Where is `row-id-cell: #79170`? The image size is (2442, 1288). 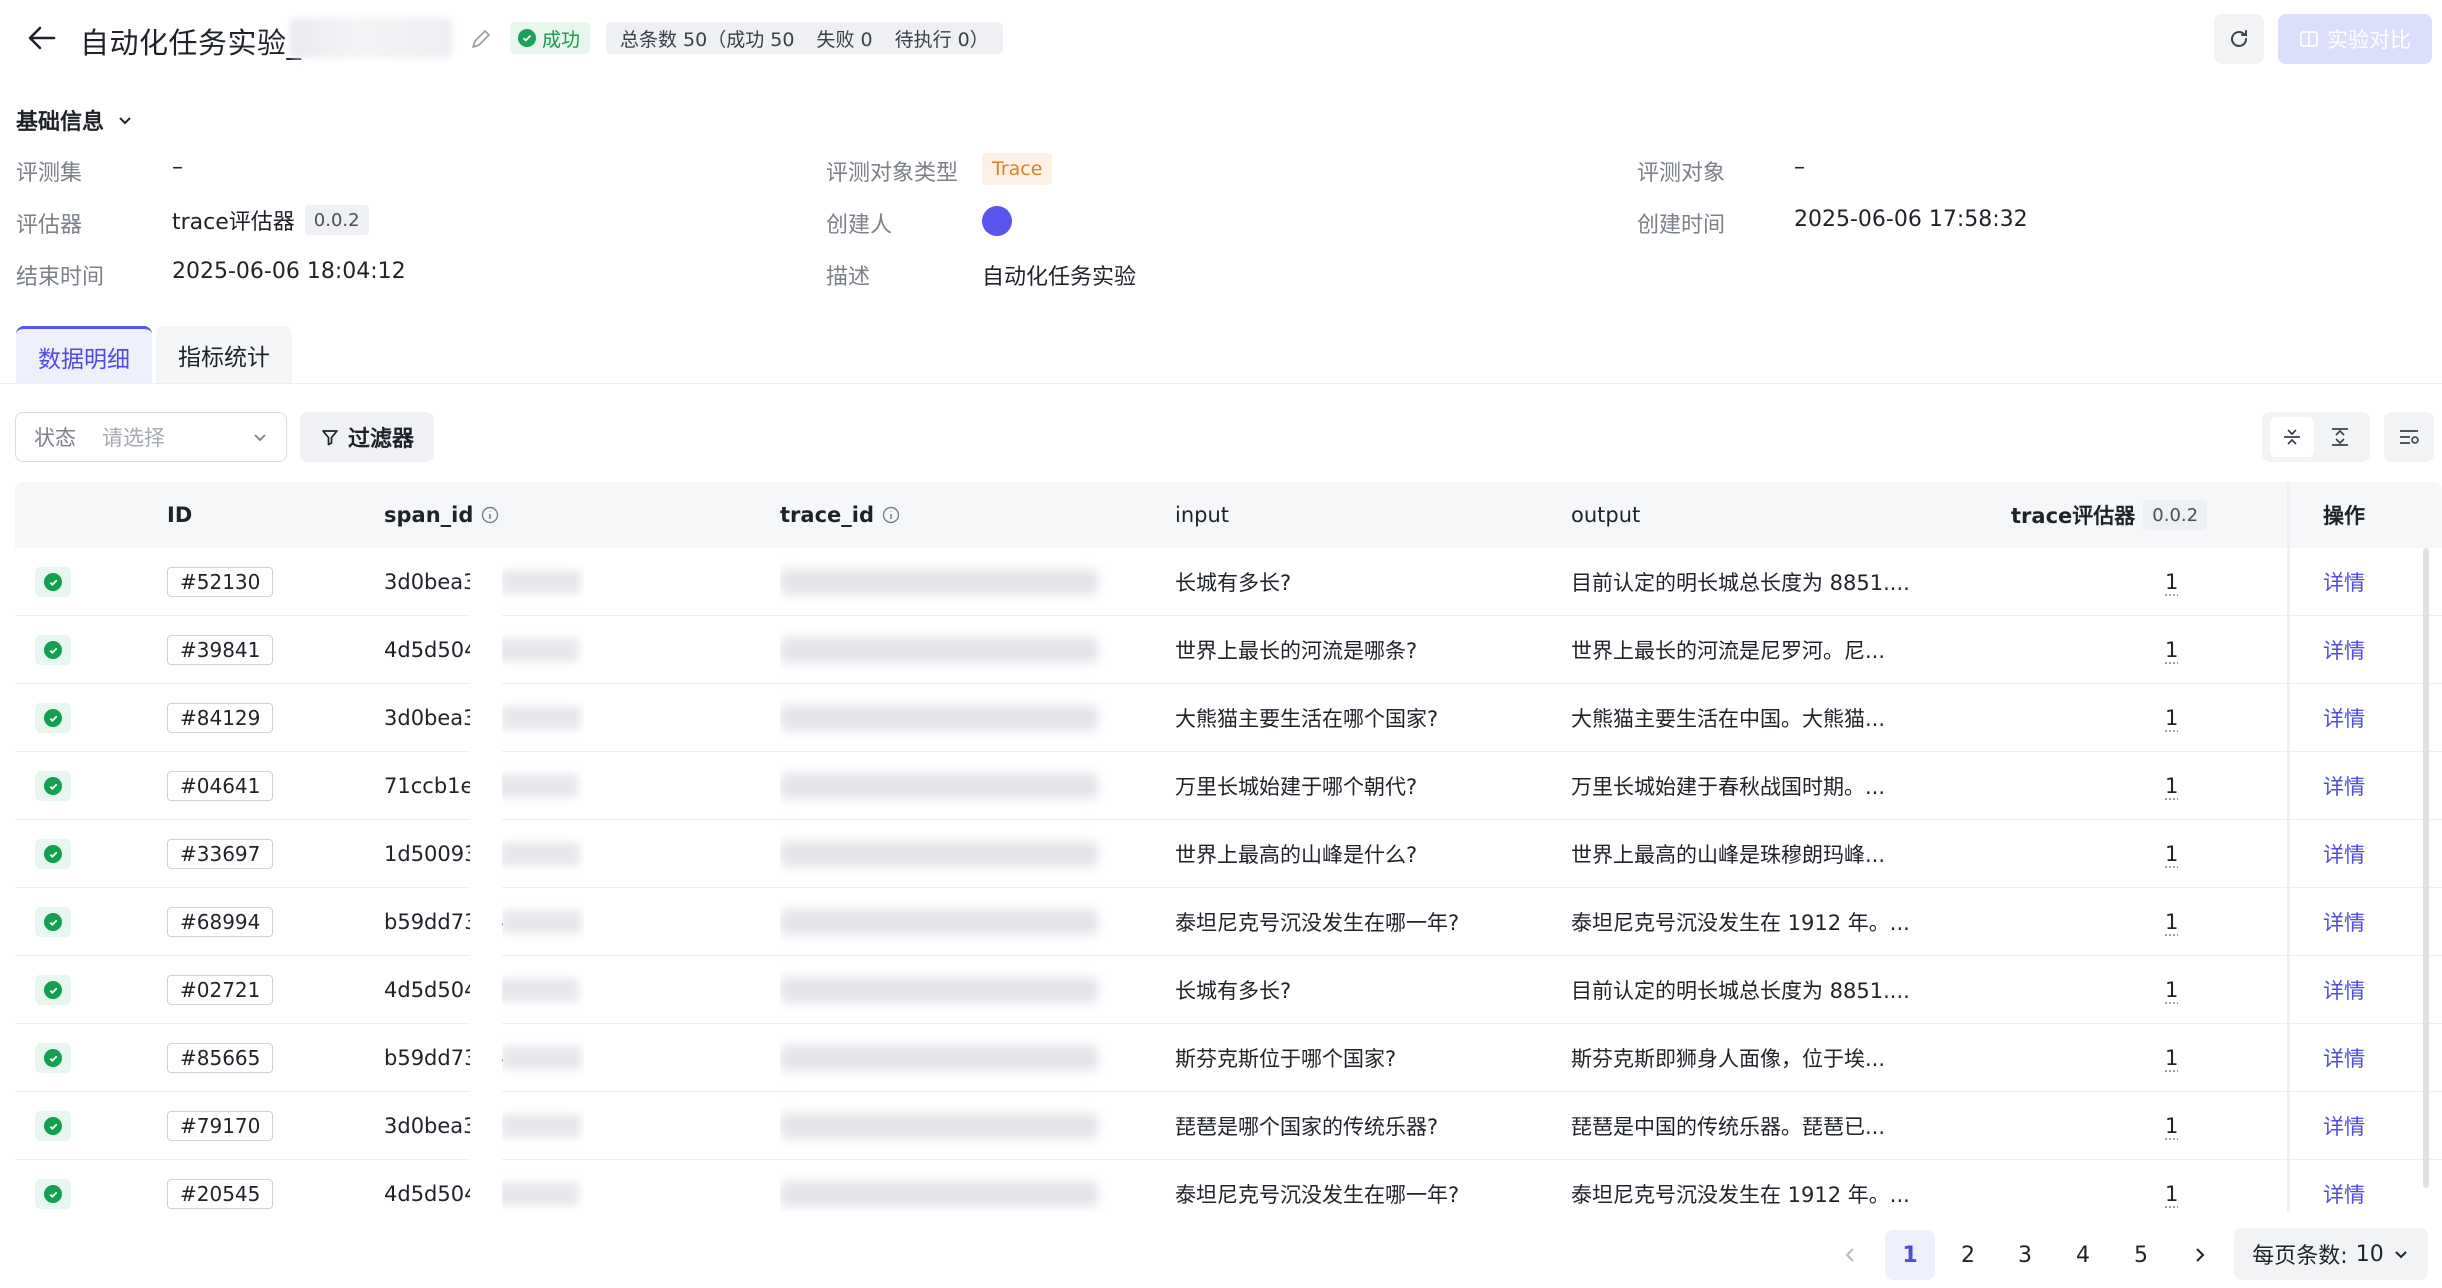
row-id-cell: #79170 is located at coordinates (257, 1126).